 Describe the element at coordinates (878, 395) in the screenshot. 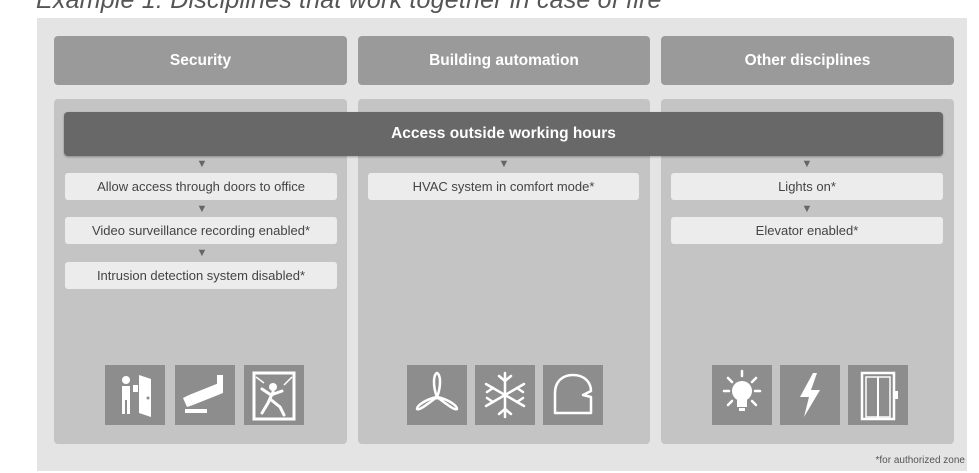

I see `elevator-icon` at that location.